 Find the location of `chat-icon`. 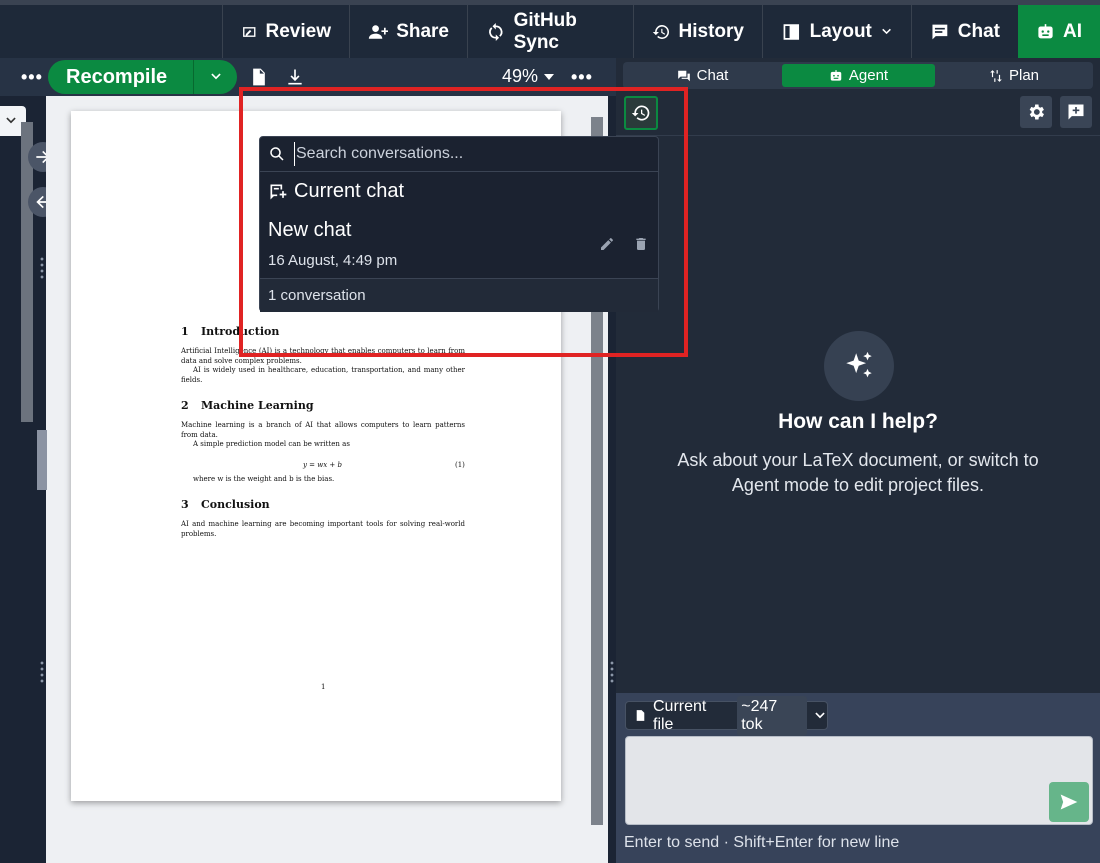

chat-icon is located at coordinates (940, 31).